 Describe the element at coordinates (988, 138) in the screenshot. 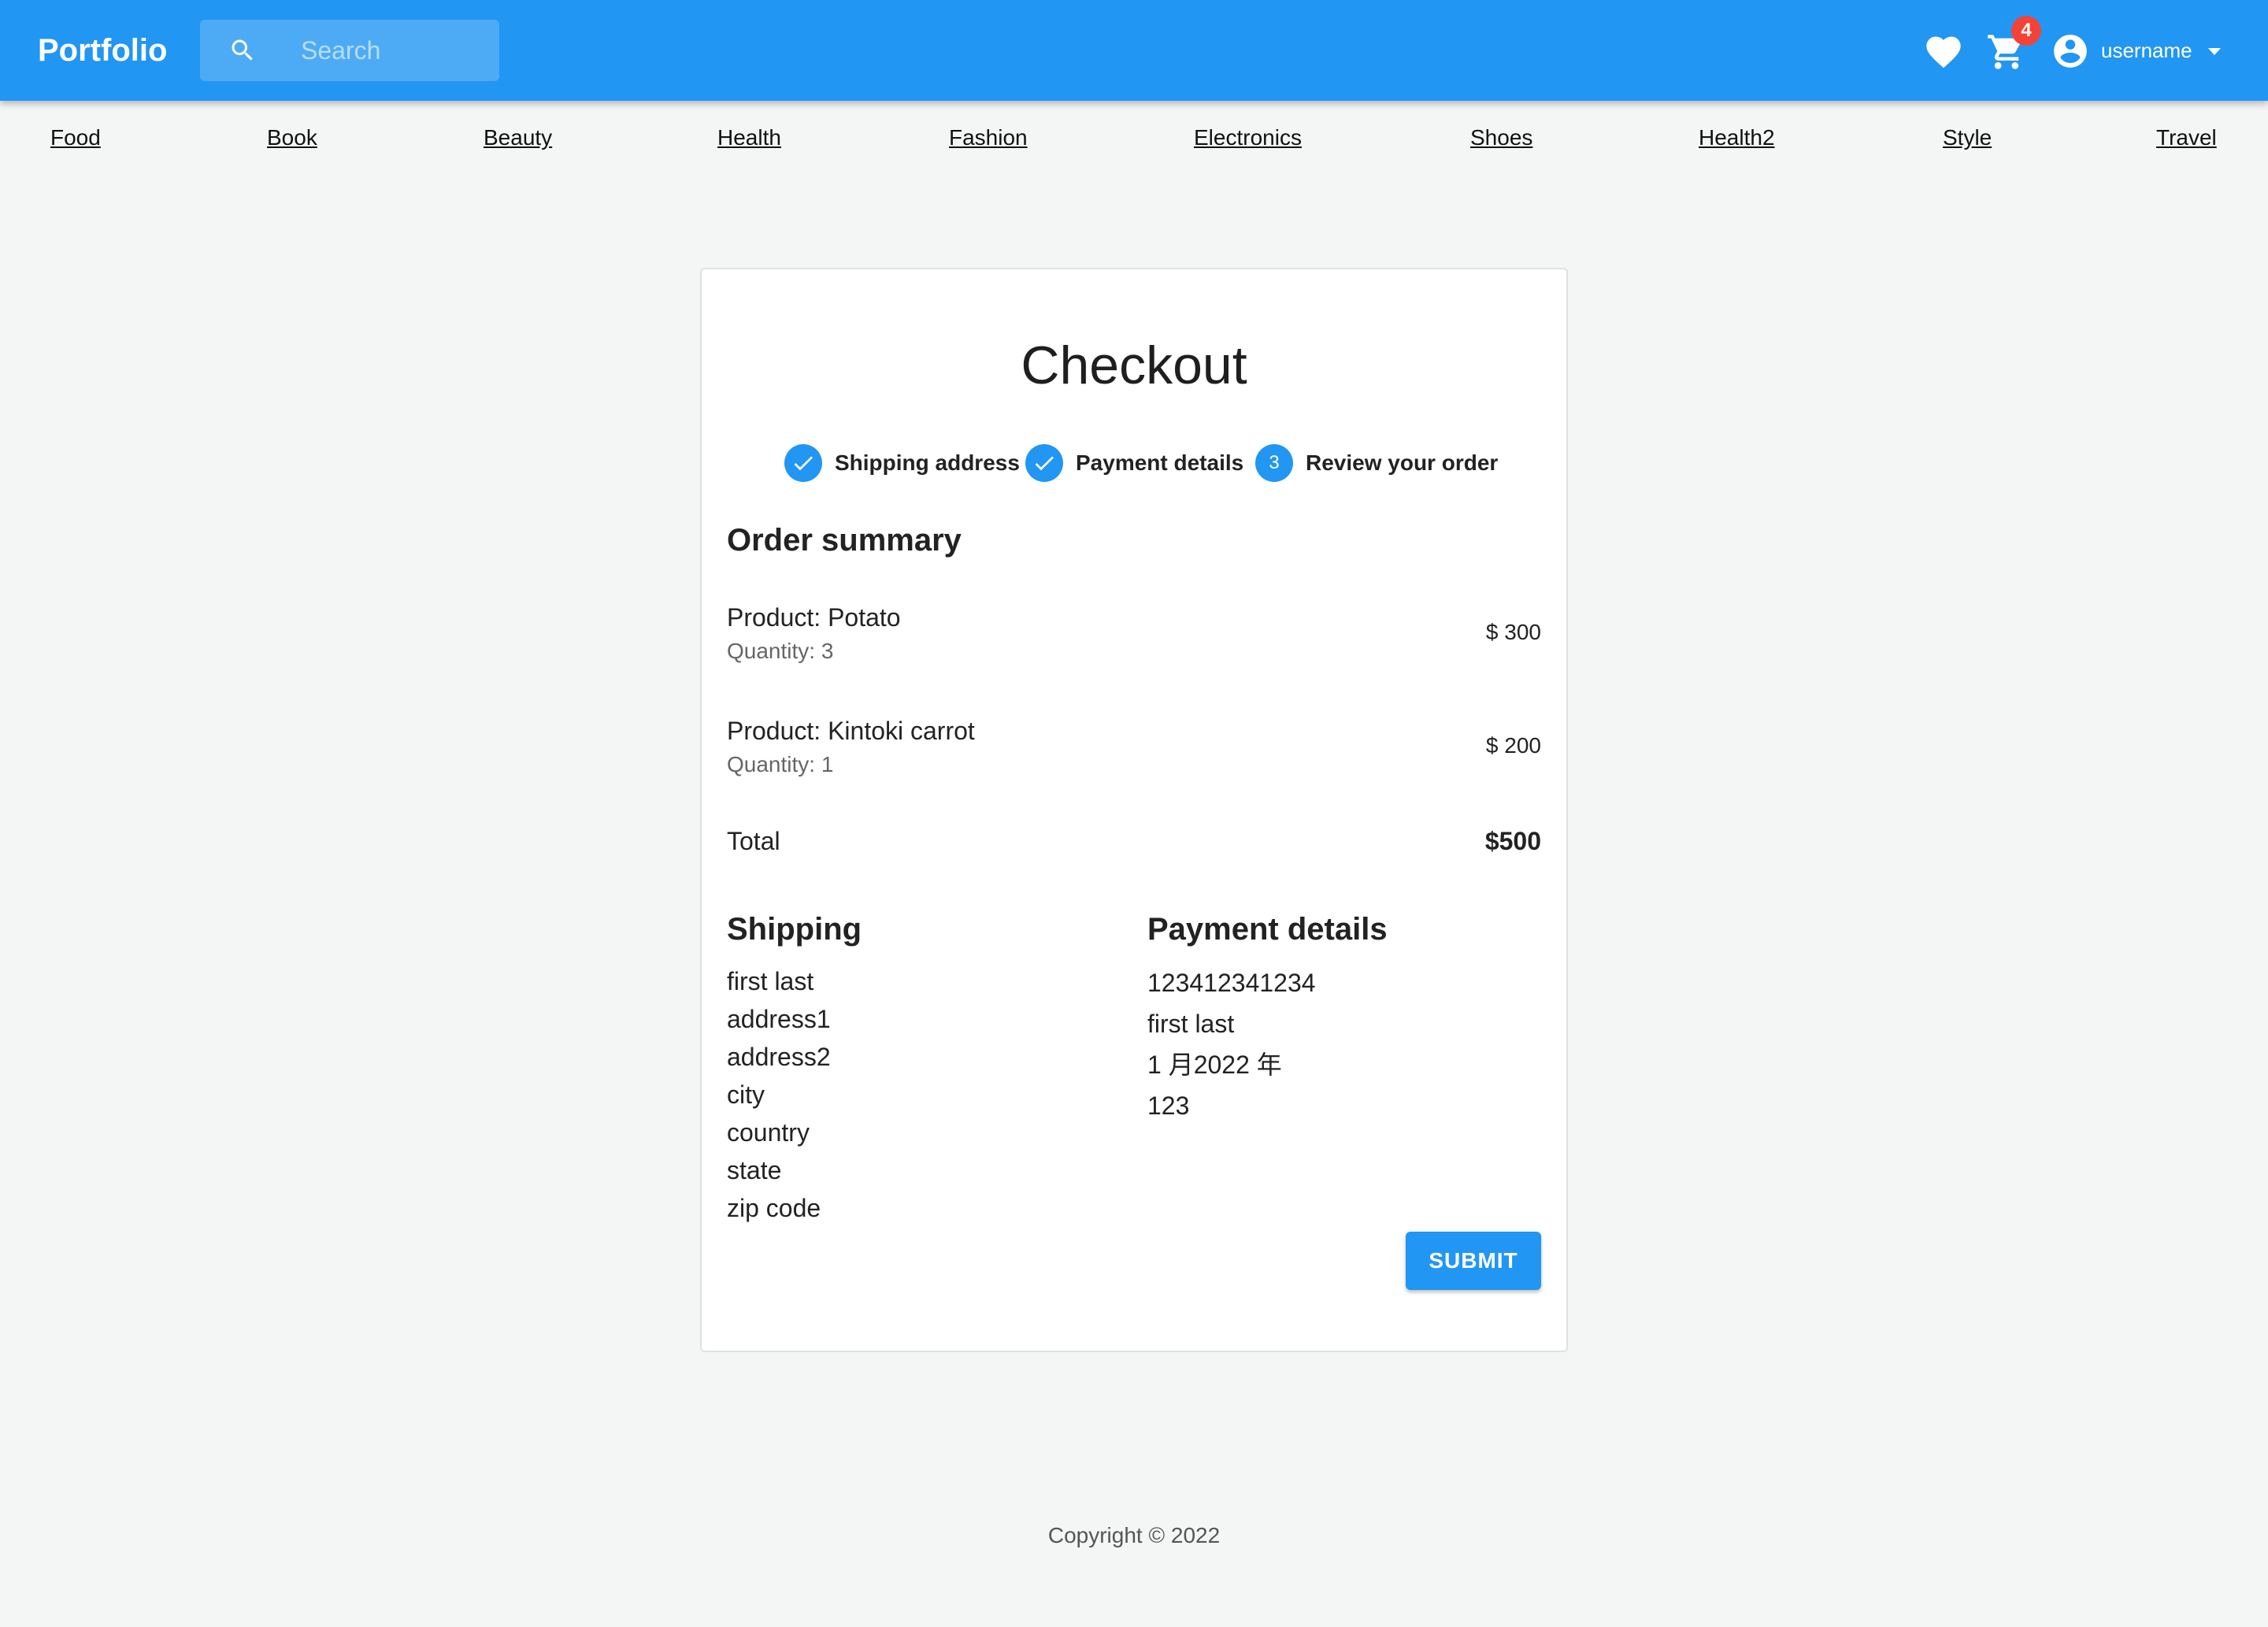

I see `category-link-fashion: Fashion` at that location.